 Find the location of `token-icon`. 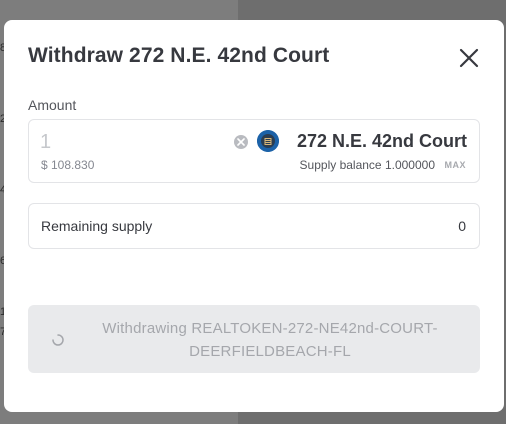

token-icon is located at coordinates (268, 141).